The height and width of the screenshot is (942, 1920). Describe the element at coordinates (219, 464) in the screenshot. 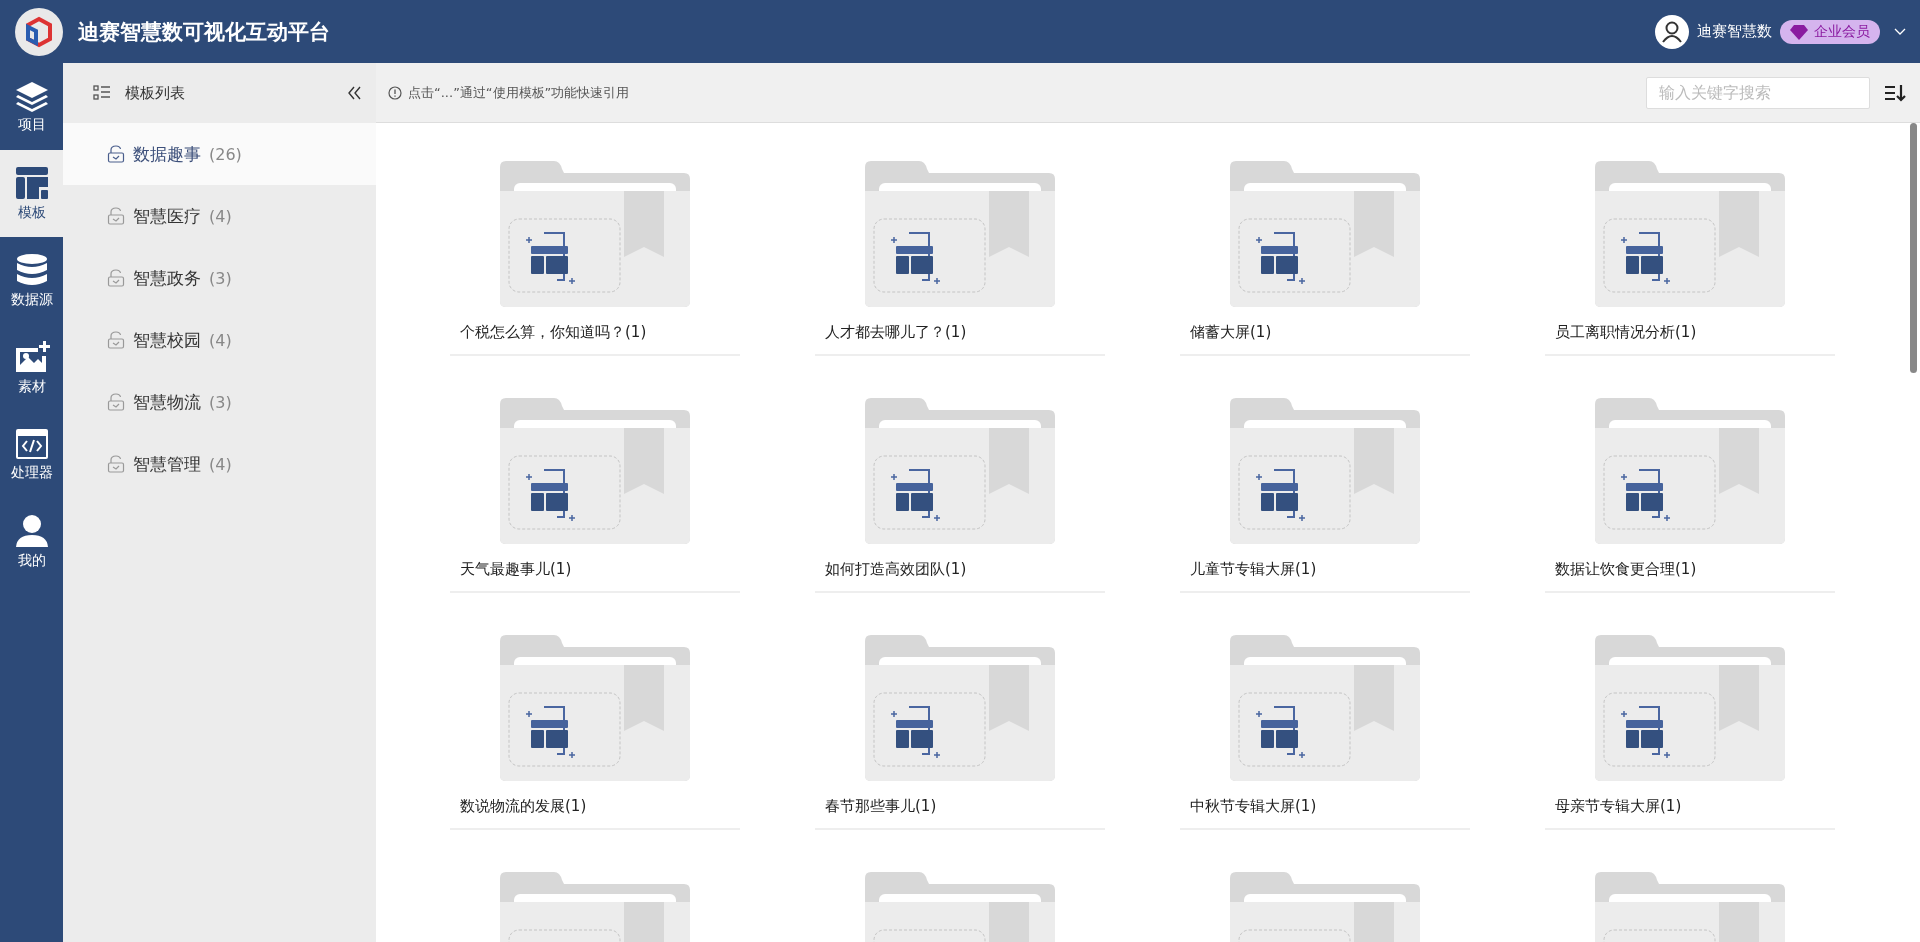

I see `category-item: 智慧管理 (4)` at that location.